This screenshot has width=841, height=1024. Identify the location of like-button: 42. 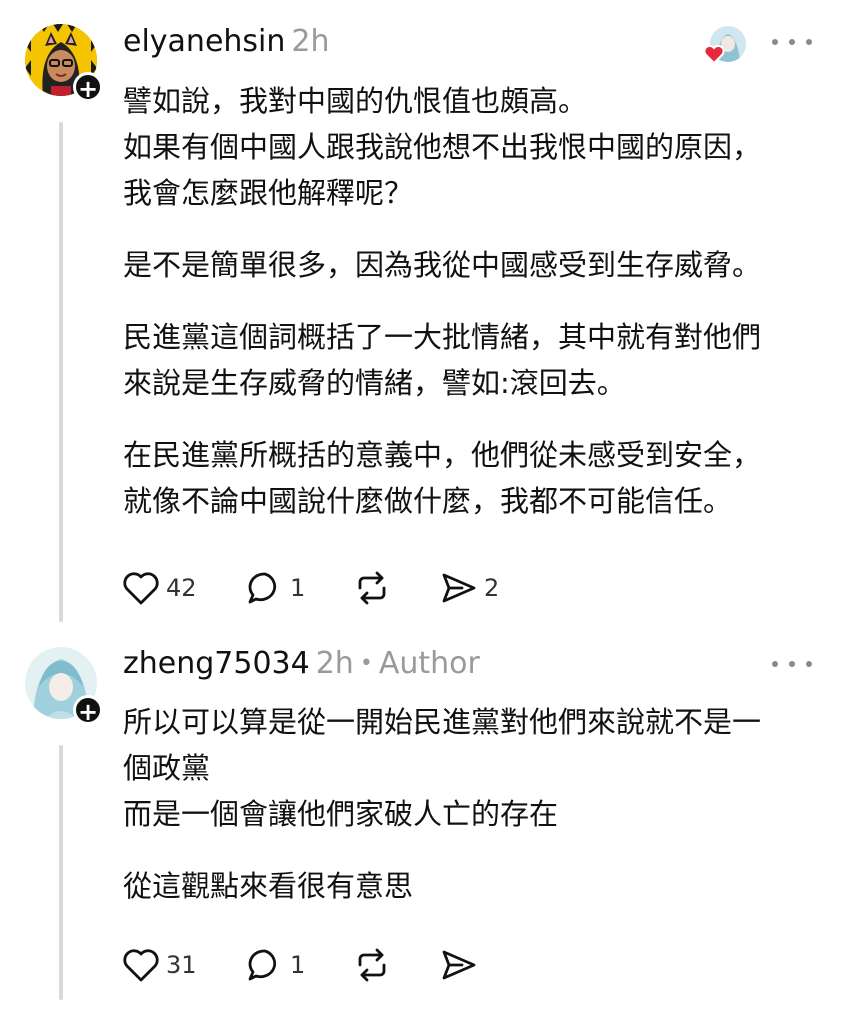
(159, 588).